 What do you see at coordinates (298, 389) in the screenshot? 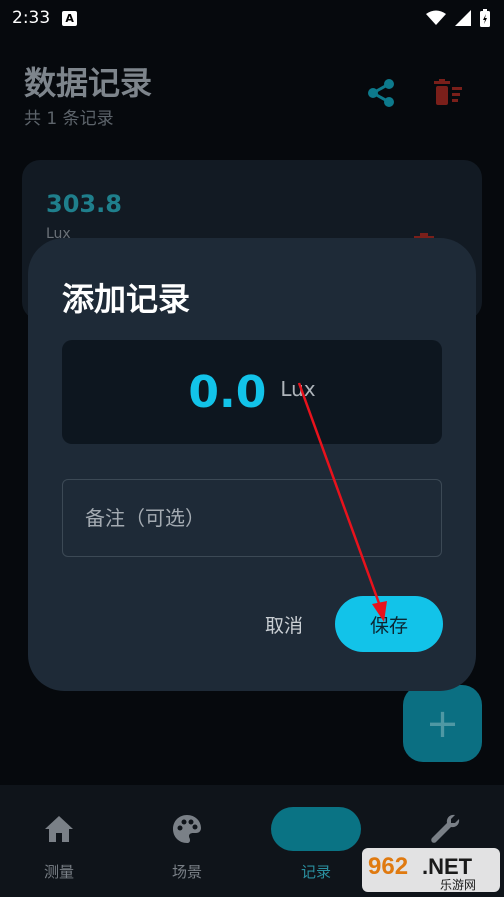
I see `current-unit: Lux` at bounding box center [298, 389].